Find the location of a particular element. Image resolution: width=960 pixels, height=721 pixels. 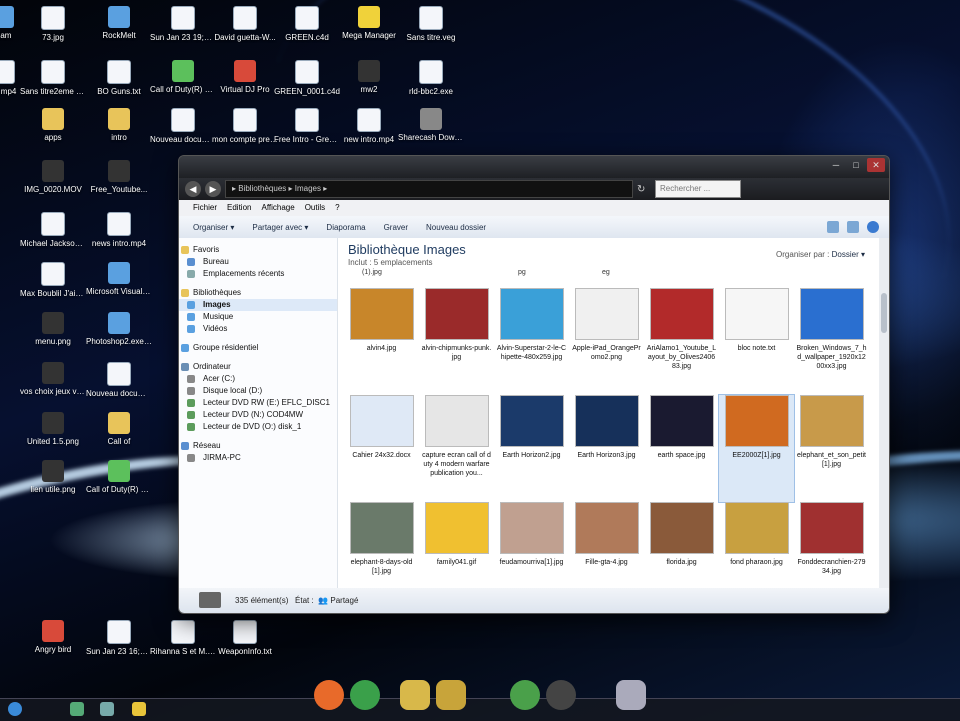

desktop-icon: GREEN.c4d is located at coordinates (307, 24).